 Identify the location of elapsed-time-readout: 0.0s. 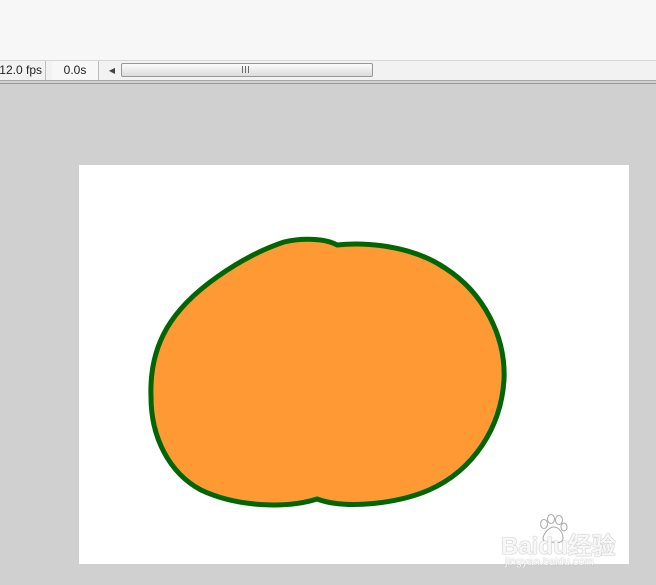
(75, 70).